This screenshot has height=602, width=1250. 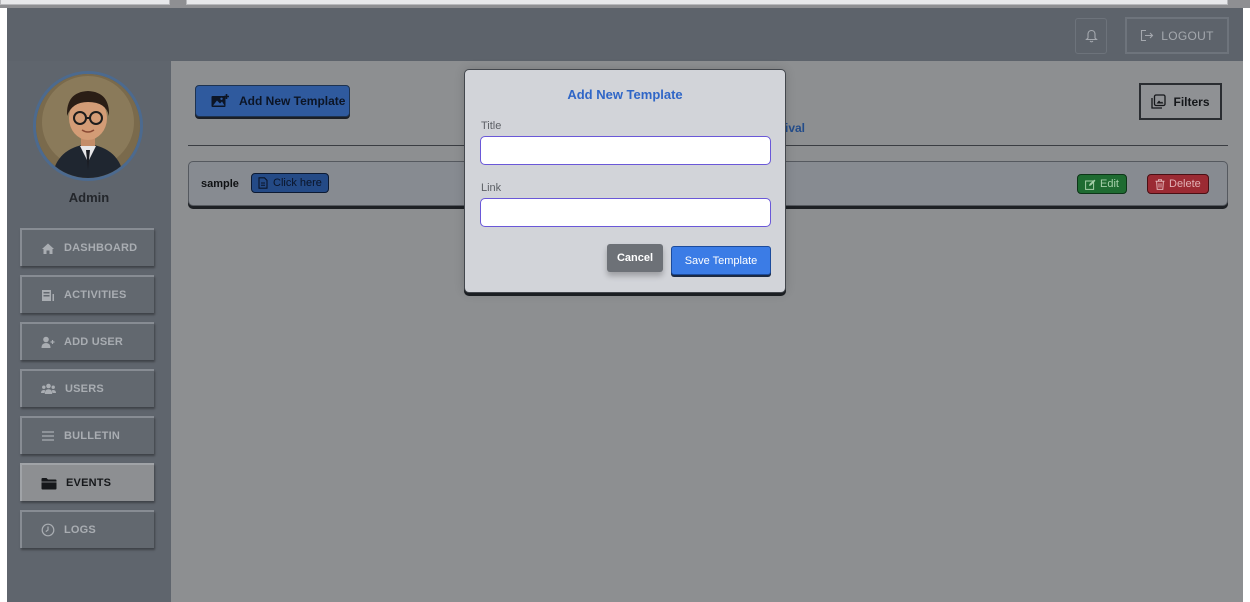 I want to click on logout-button: LOGOUT, so click(x=1177, y=35).